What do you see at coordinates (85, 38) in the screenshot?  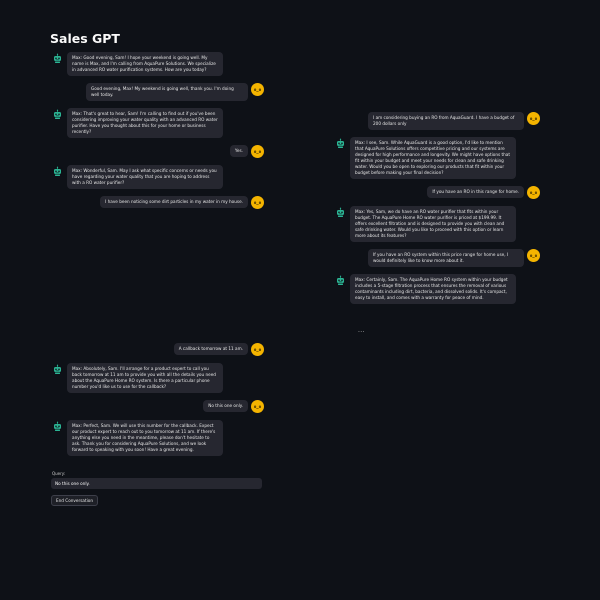 I see `page-title: Sales GPT` at bounding box center [85, 38].